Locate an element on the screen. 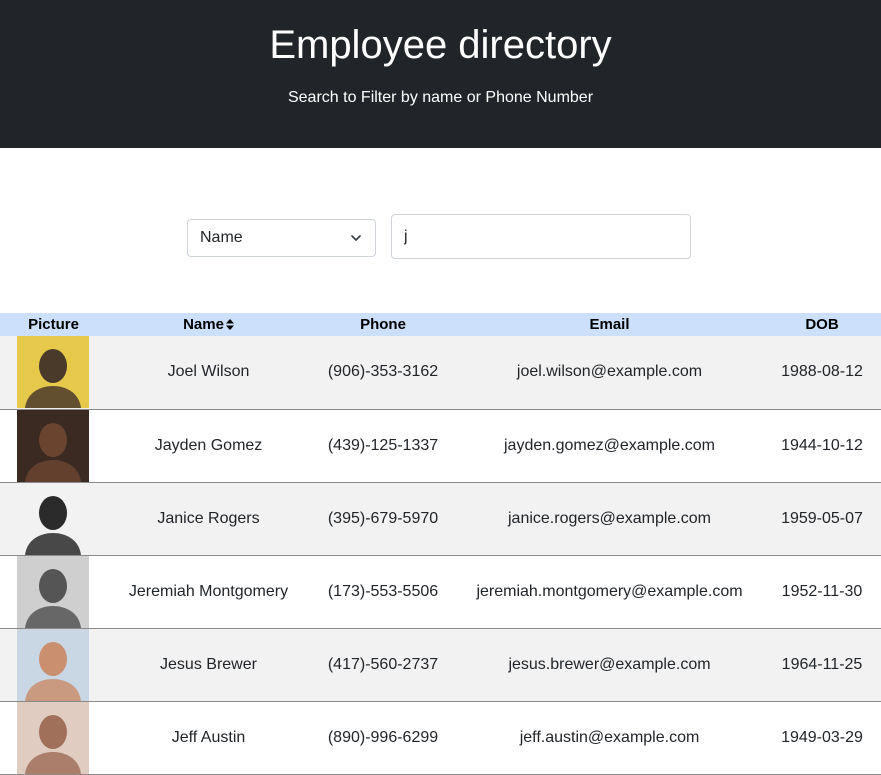 Image resolution: width=881 pixels, height=775 pixels. email-cell: jeremiah.montgomery@example.com is located at coordinates (609, 592).